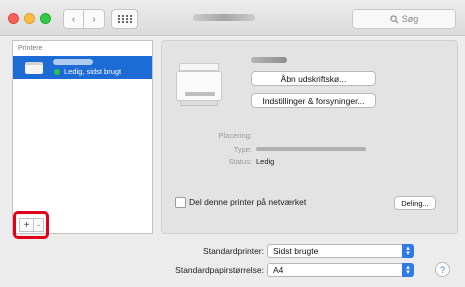 Image resolution: width=465 pixels, height=287 pixels. What do you see at coordinates (57, 72) in the screenshot?
I see `status-dot-icon` at bounding box center [57, 72].